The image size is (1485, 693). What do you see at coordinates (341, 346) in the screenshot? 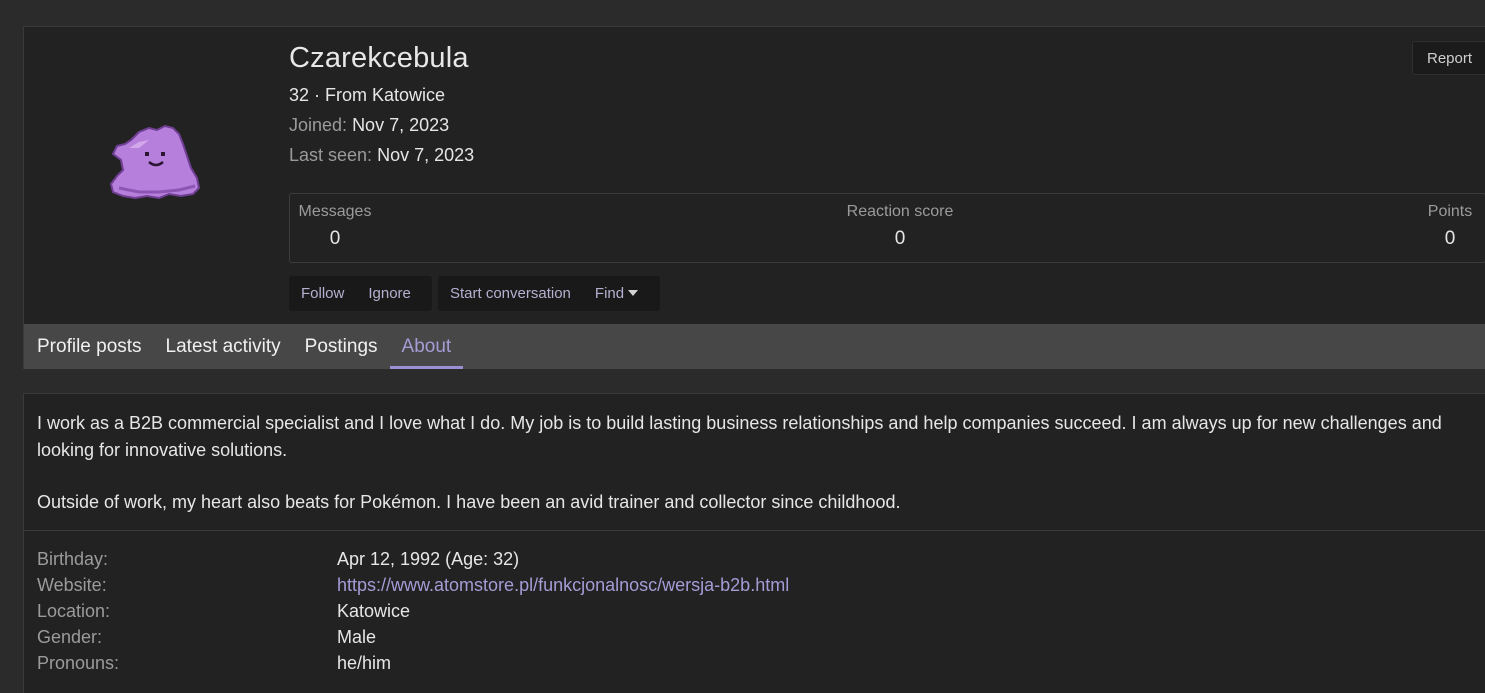
I see `tab-postings: Postings` at bounding box center [341, 346].